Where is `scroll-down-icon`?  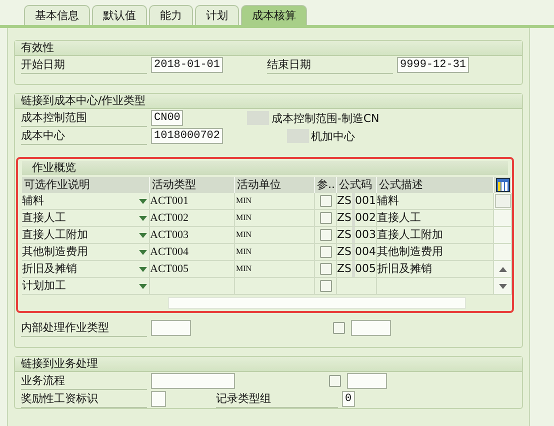
scroll-down-icon is located at coordinates (502, 286).